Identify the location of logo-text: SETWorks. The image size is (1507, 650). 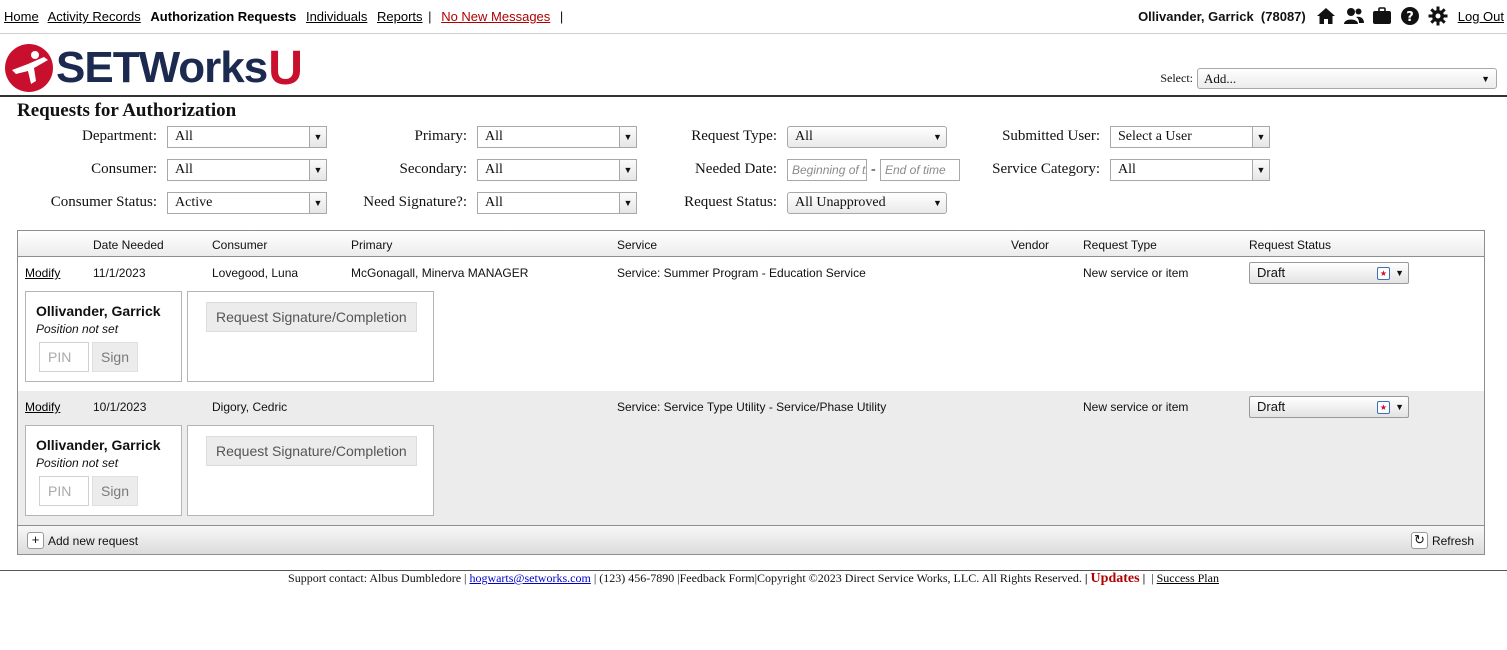
(162, 67).